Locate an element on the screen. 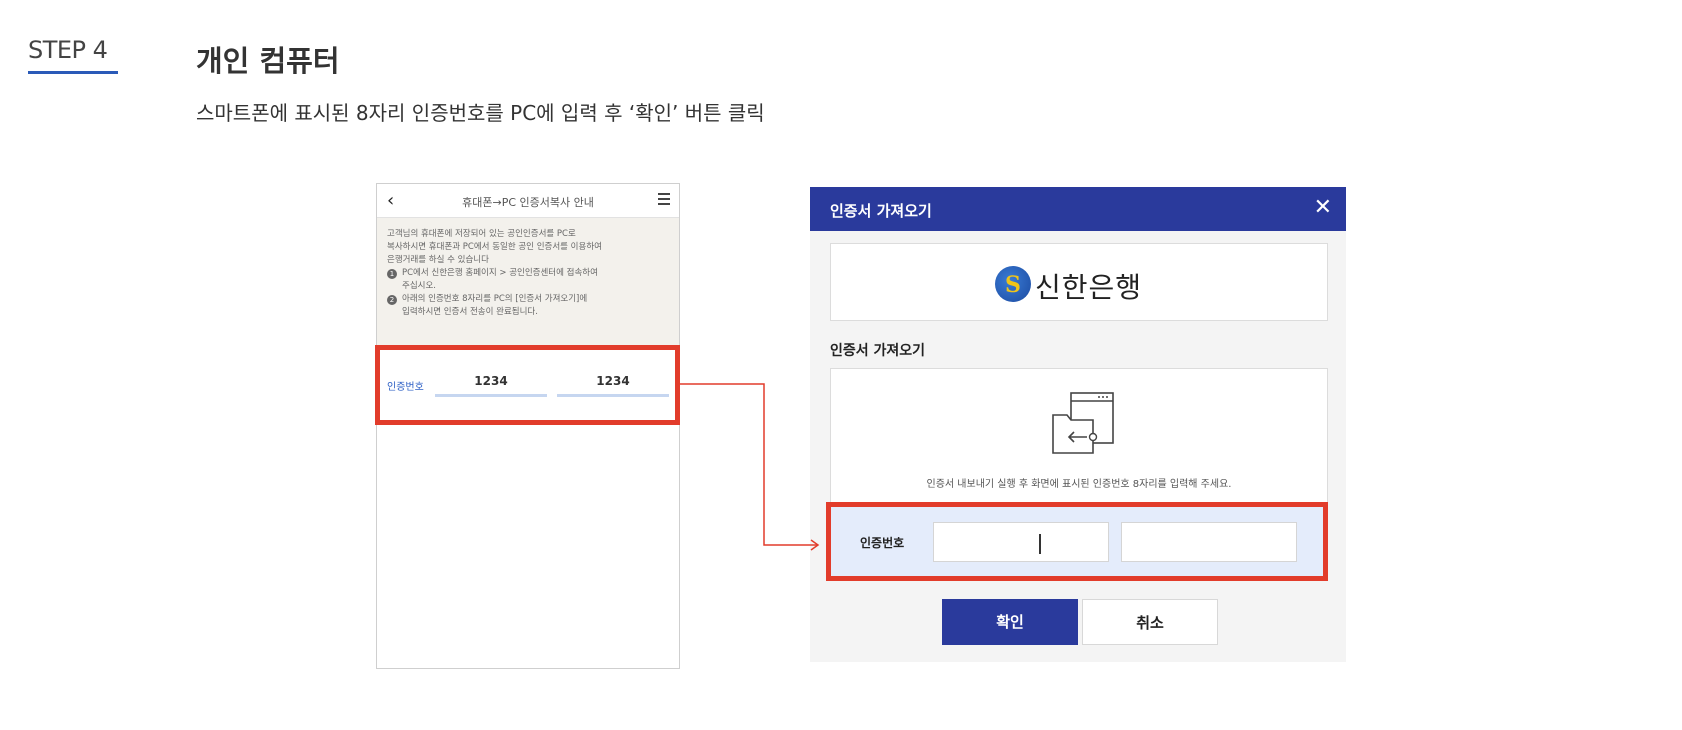 The image size is (1682, 730). import-instruction: 인증서 내보내기 실행 후 화면에 표시된 인증번호 8자리를 입력해 주세요. is located at coordinates (1079, 484).